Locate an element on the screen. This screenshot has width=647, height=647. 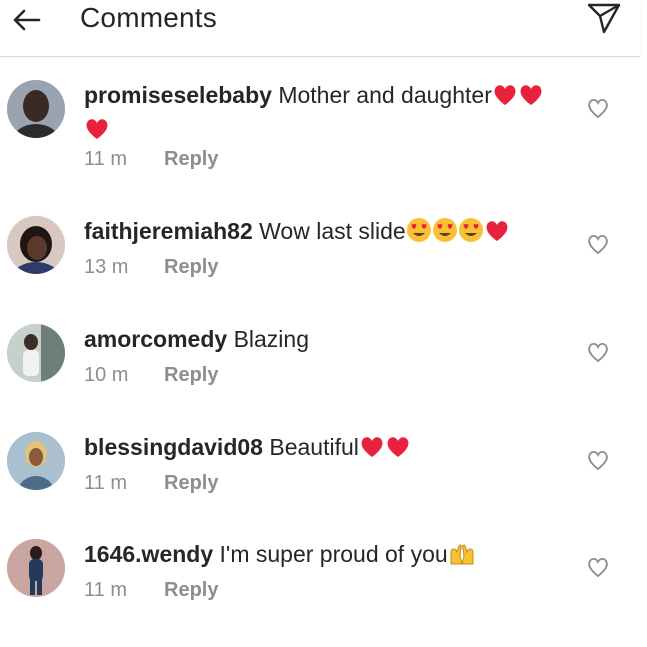
comment-body: Wow last slide is located at coordinates (332, 231).